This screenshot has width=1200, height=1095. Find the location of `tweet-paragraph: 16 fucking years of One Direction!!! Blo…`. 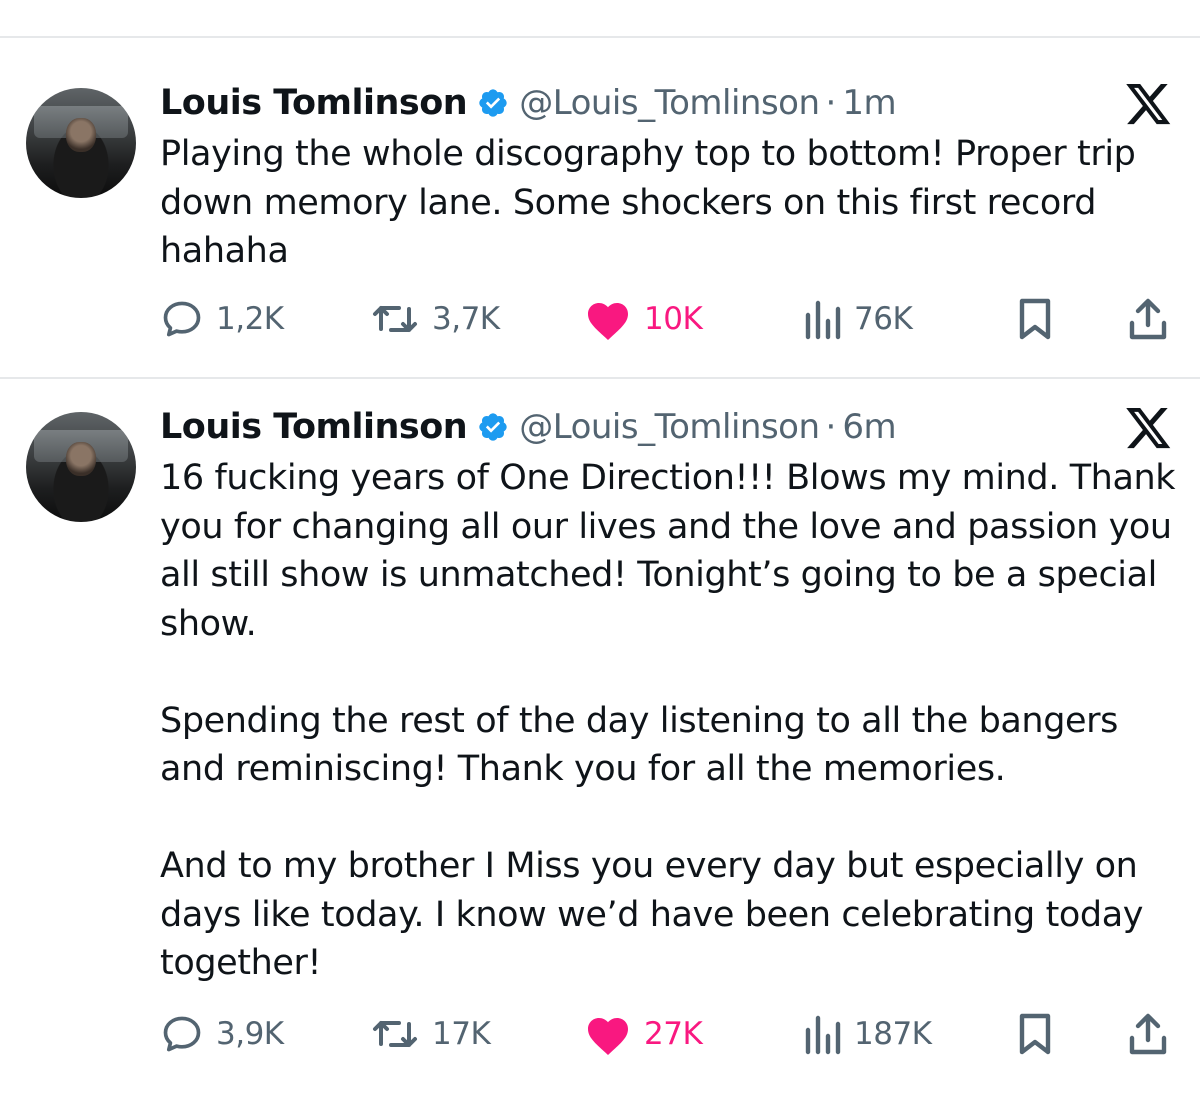

tweet-paragraph: 16 fucking years of One Direction!!! Blo… is located at coordinates (668, 551).